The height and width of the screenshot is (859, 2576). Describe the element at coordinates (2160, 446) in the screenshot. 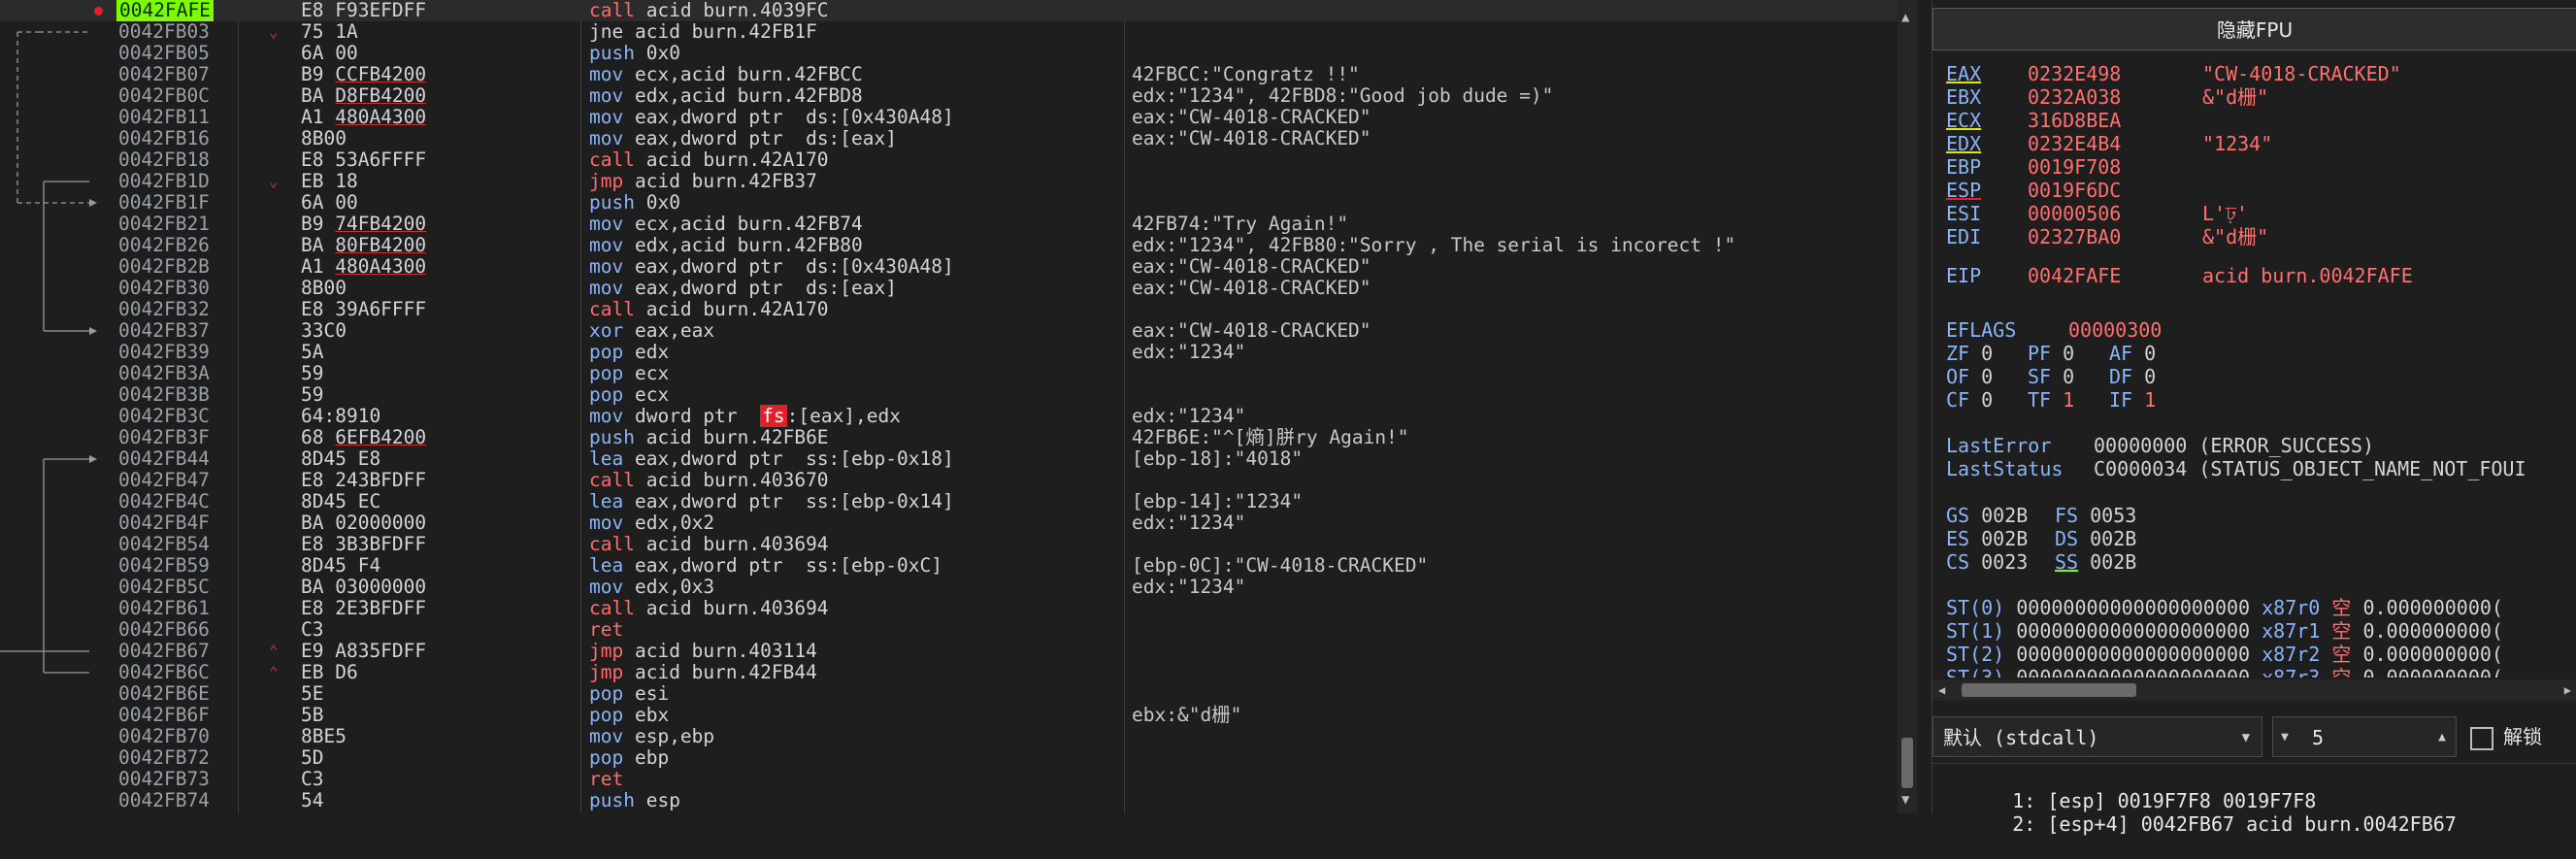

I see `lasterror-row: LastError 00000000 (ERROR_SUCCESS)` at that location.